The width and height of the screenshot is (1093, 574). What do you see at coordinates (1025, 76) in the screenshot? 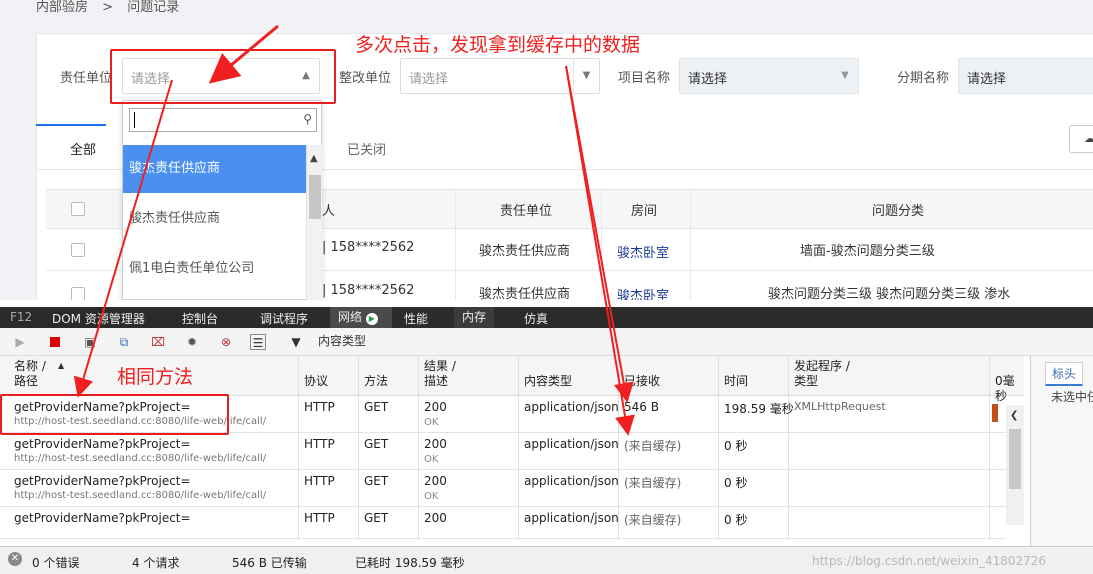
I see `phase-name-select: 请选择` at bounding box center [1025, 76].